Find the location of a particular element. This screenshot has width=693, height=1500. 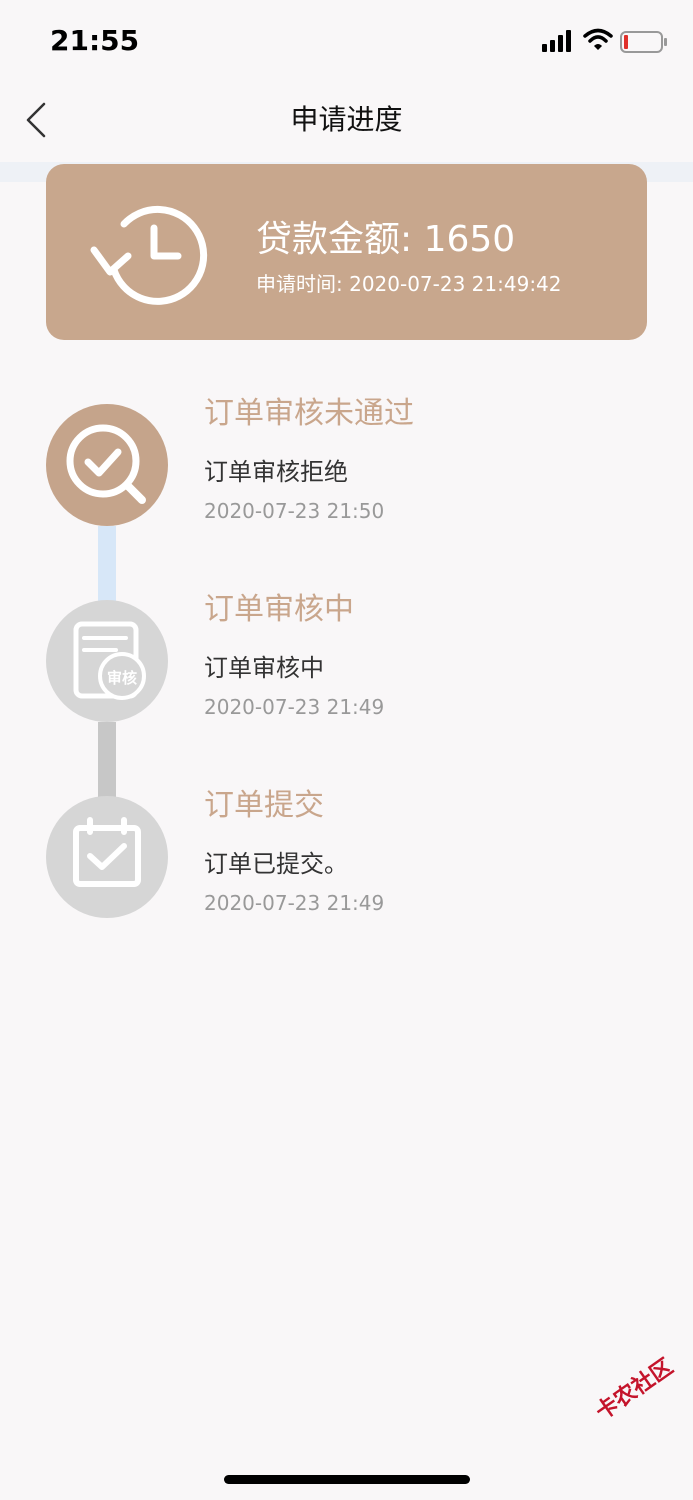

step-icon-submitted is located at coordinates (107, 857).